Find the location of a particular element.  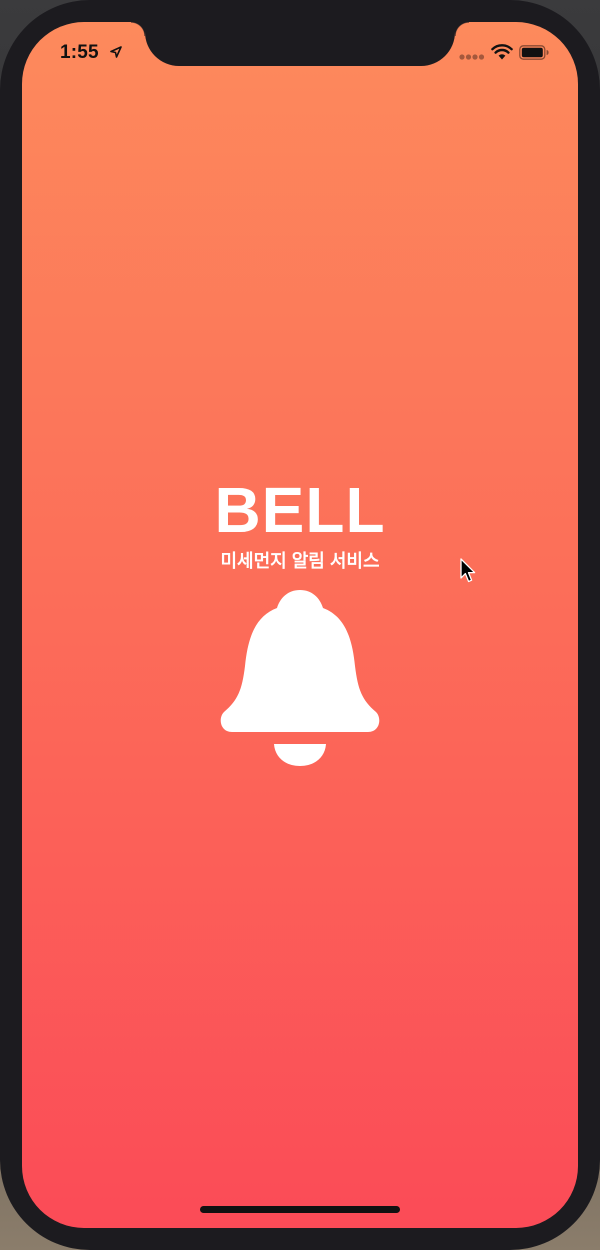

notch-layer is located at coordinates (300, 52).